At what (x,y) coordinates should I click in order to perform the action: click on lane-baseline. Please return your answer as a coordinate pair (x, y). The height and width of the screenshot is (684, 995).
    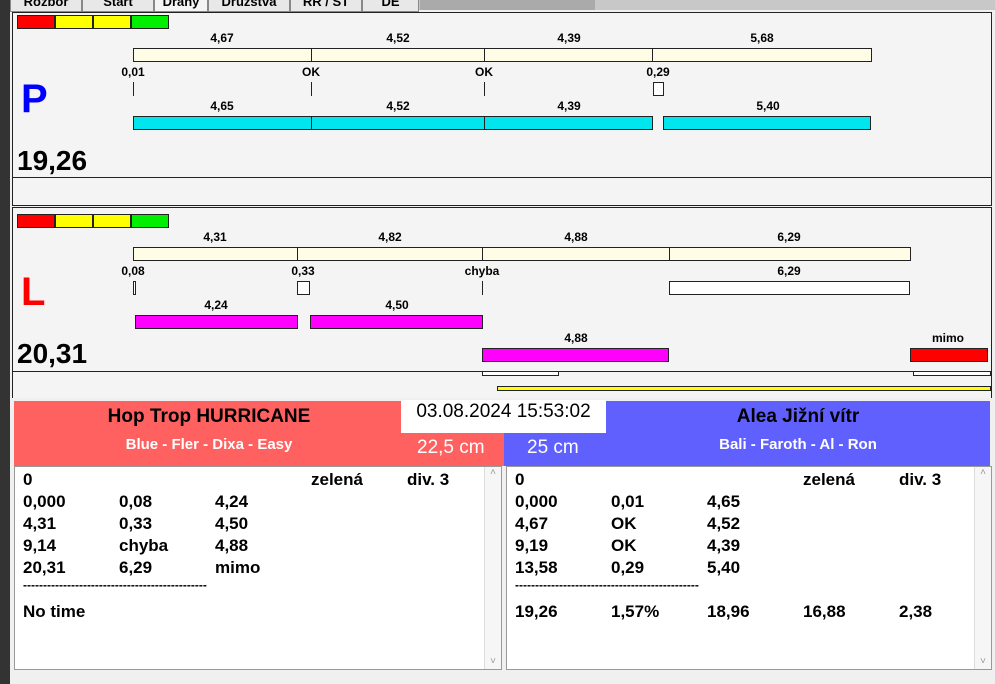
    Looking at the image, I should click on (502, 177).